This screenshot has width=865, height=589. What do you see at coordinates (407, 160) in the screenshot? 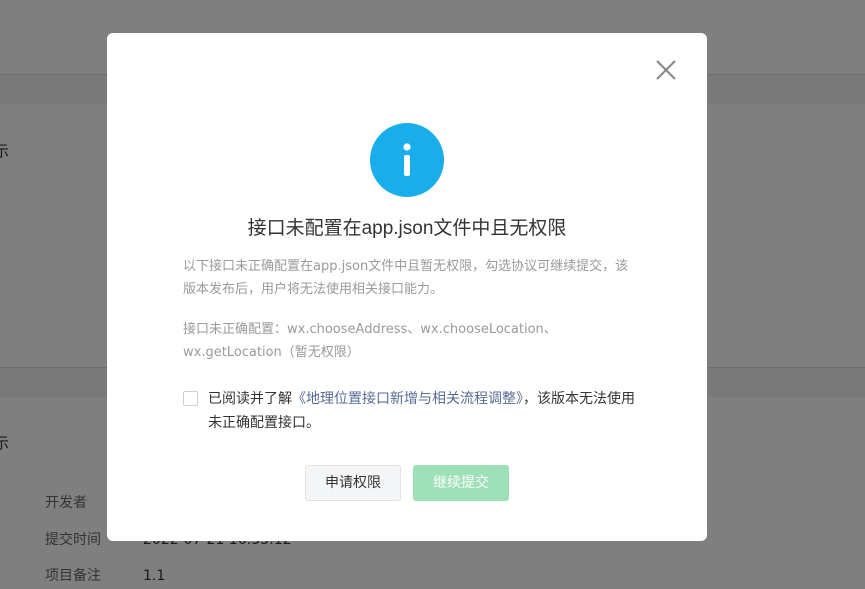
I see `info-icon` at bounding box center [407, 160].